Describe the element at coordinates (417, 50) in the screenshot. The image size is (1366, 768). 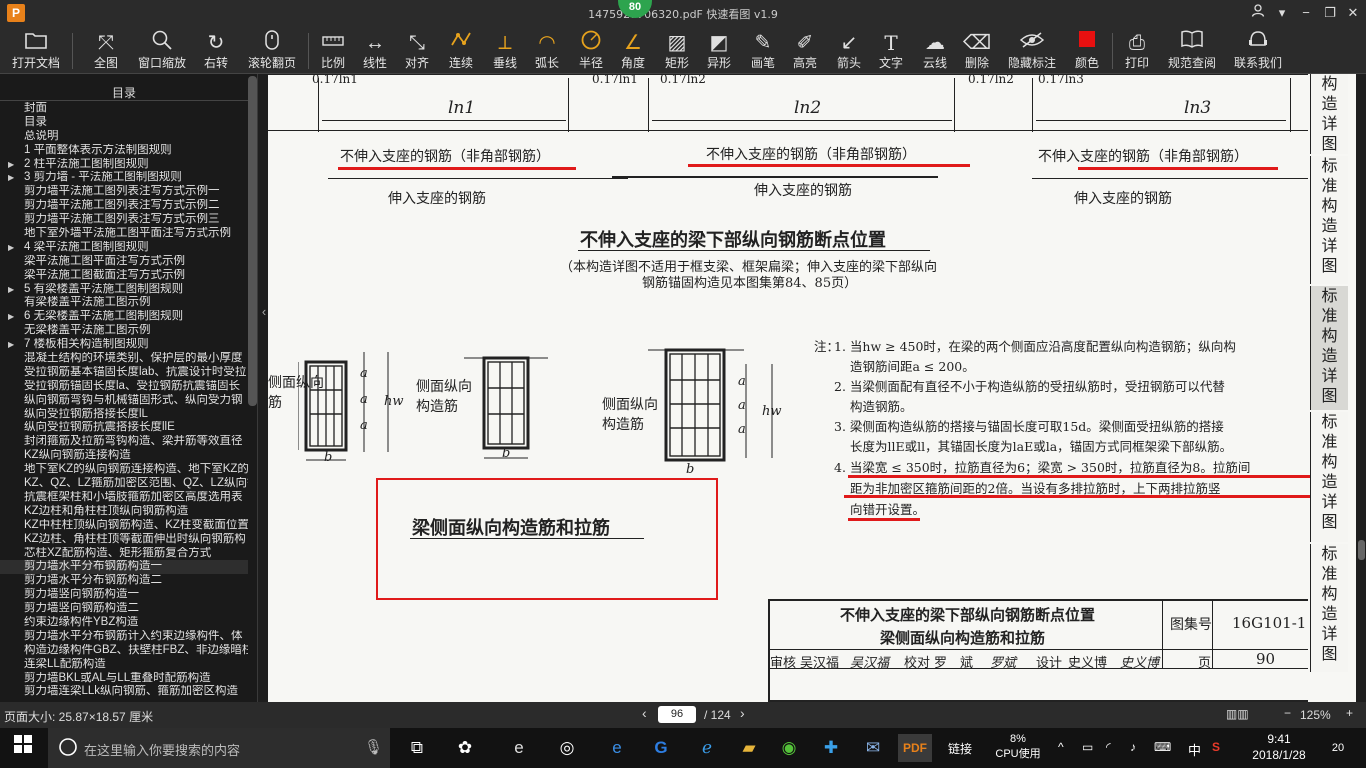
I see `aligned-measure-button: ⤡ 对齐` at that location.